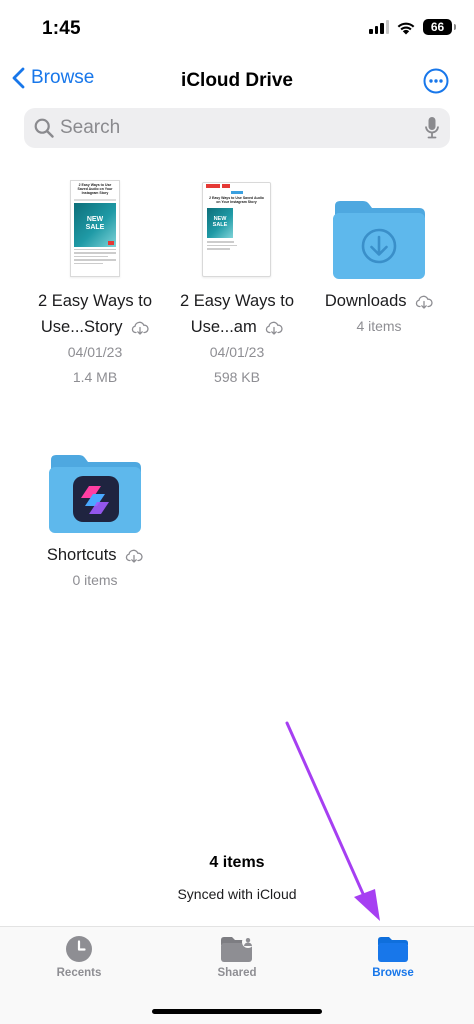  What do you see at coordinates (81, 327) in the screenshot?
I see `file-name-line2: Use...Story` at bounding box center [81, 327].